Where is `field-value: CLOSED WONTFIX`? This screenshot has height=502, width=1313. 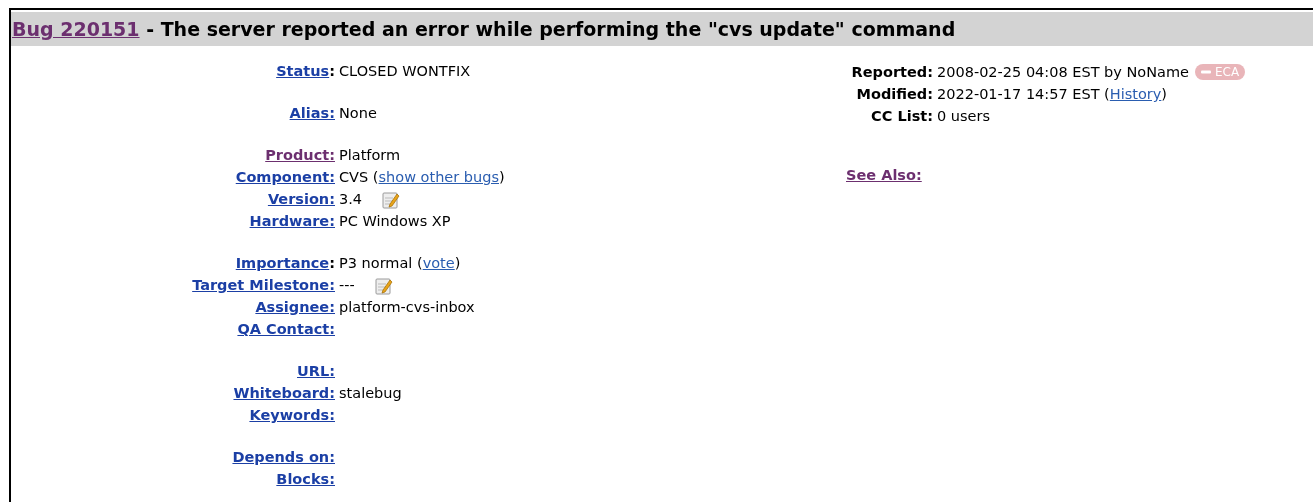
field-value: CLOSED WONTFIX is located at coordinates (405, 71).